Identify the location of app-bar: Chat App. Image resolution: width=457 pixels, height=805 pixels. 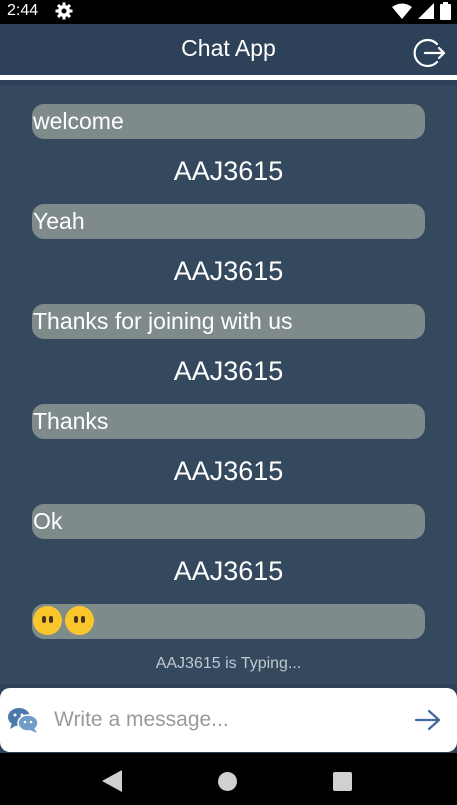
(228, 49).